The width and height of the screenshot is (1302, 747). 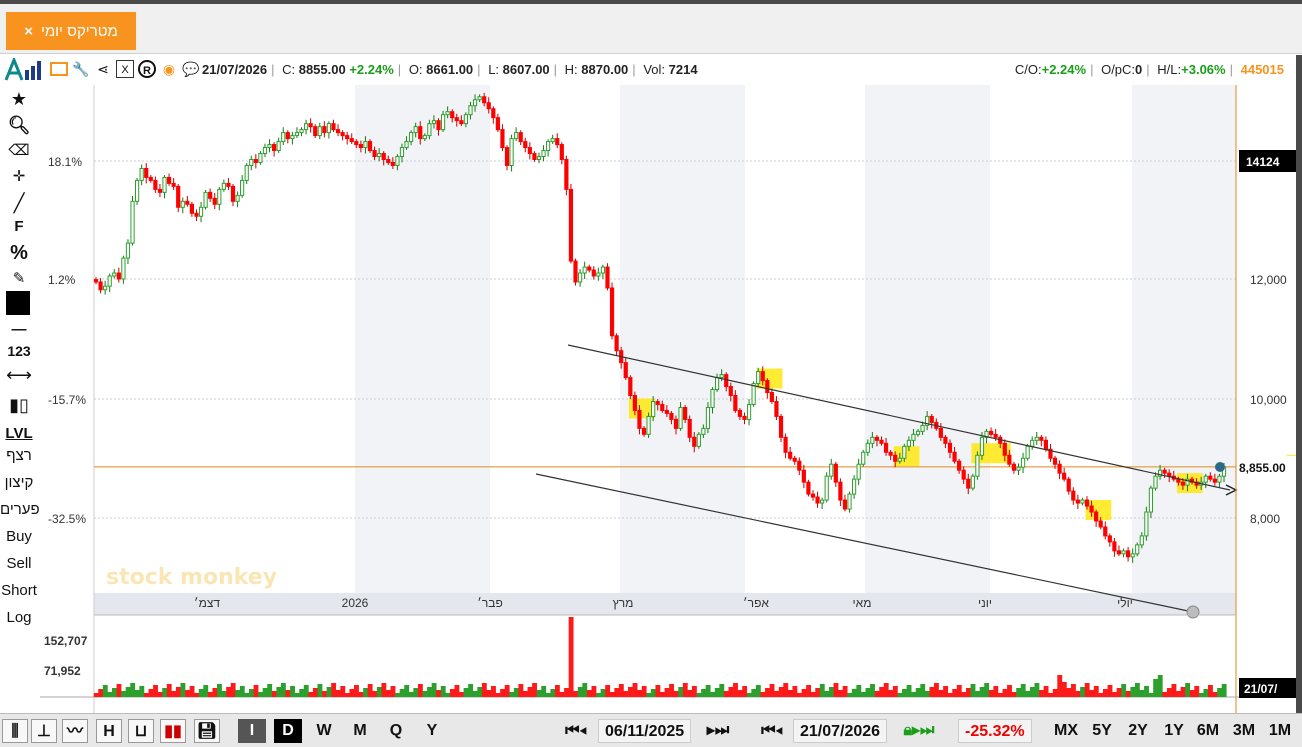 I want to click on start-date: 06/11/2025, so click(x=645, y=731).